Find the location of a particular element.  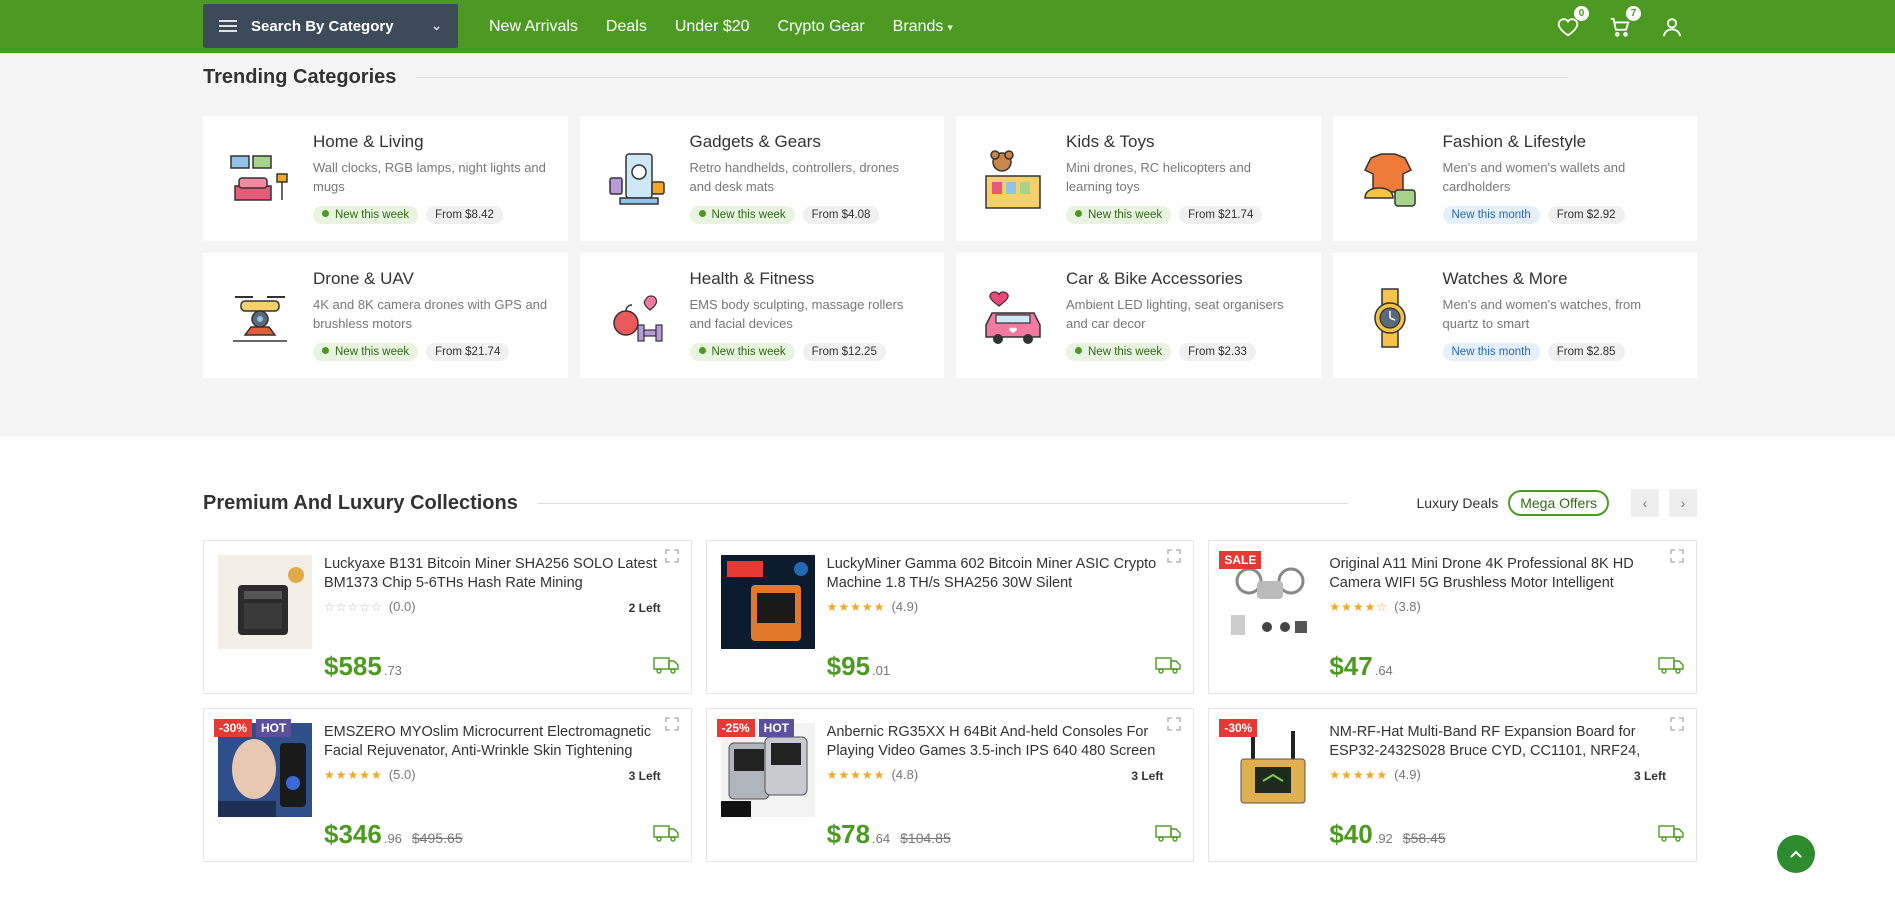

price-from-tag: From $2.85 is located at coordinates (1586, 352).